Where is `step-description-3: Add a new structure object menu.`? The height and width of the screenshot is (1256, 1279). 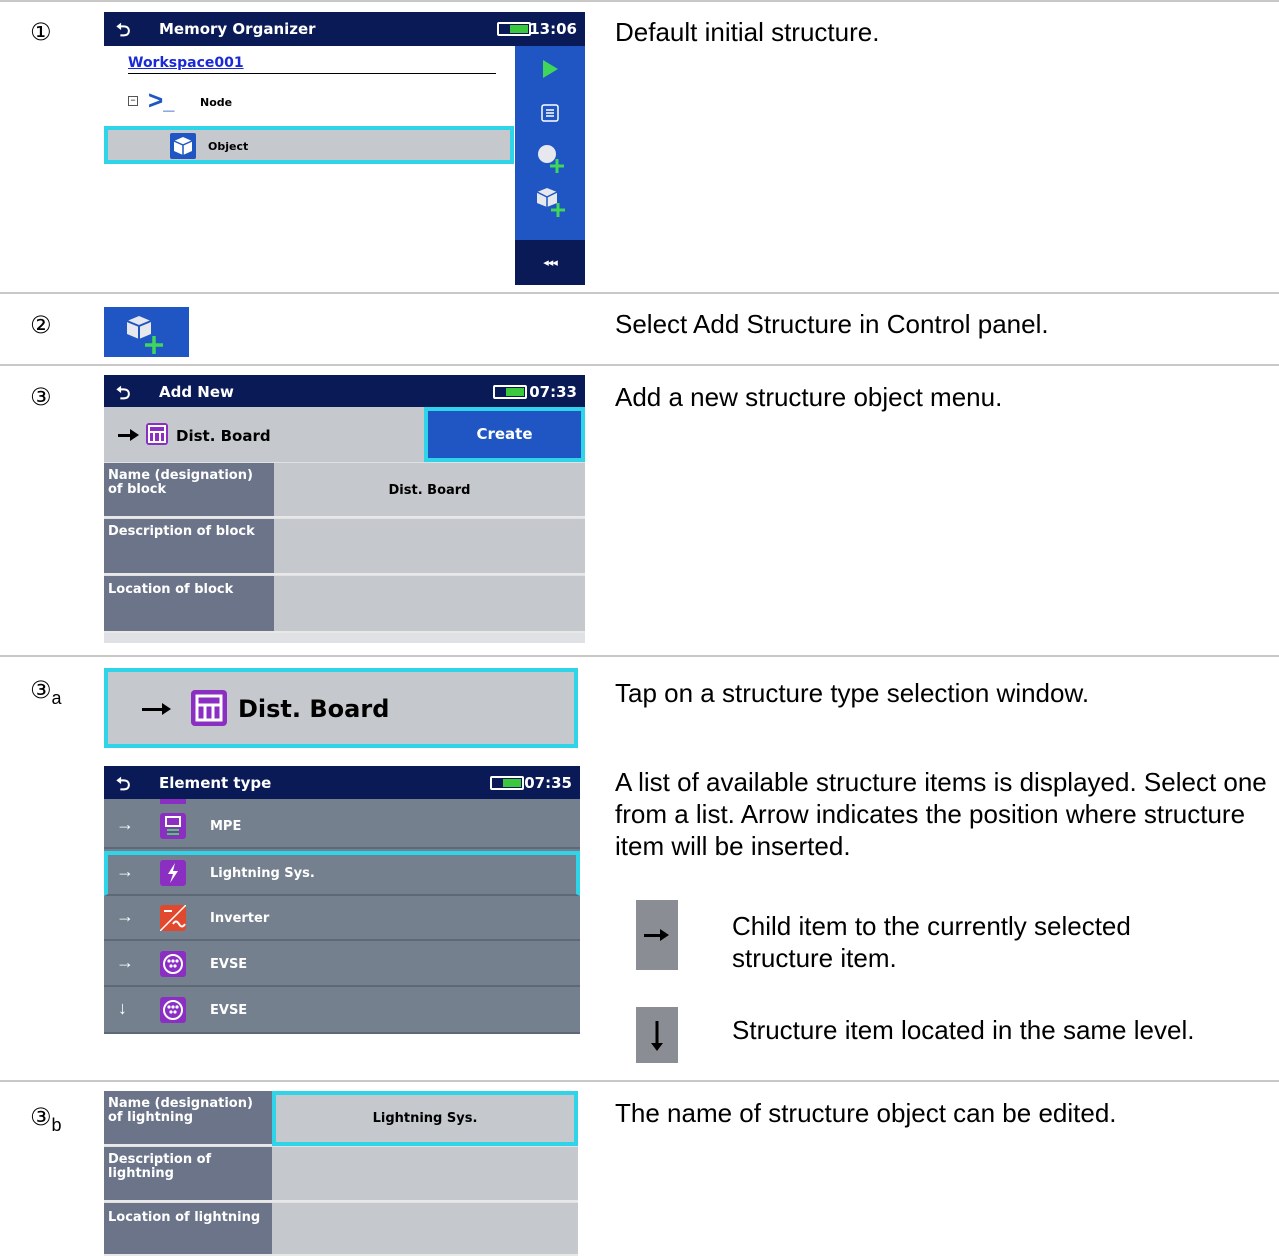
step-description-3: Add a new structure object menu. is located at coordinates (809, 397).